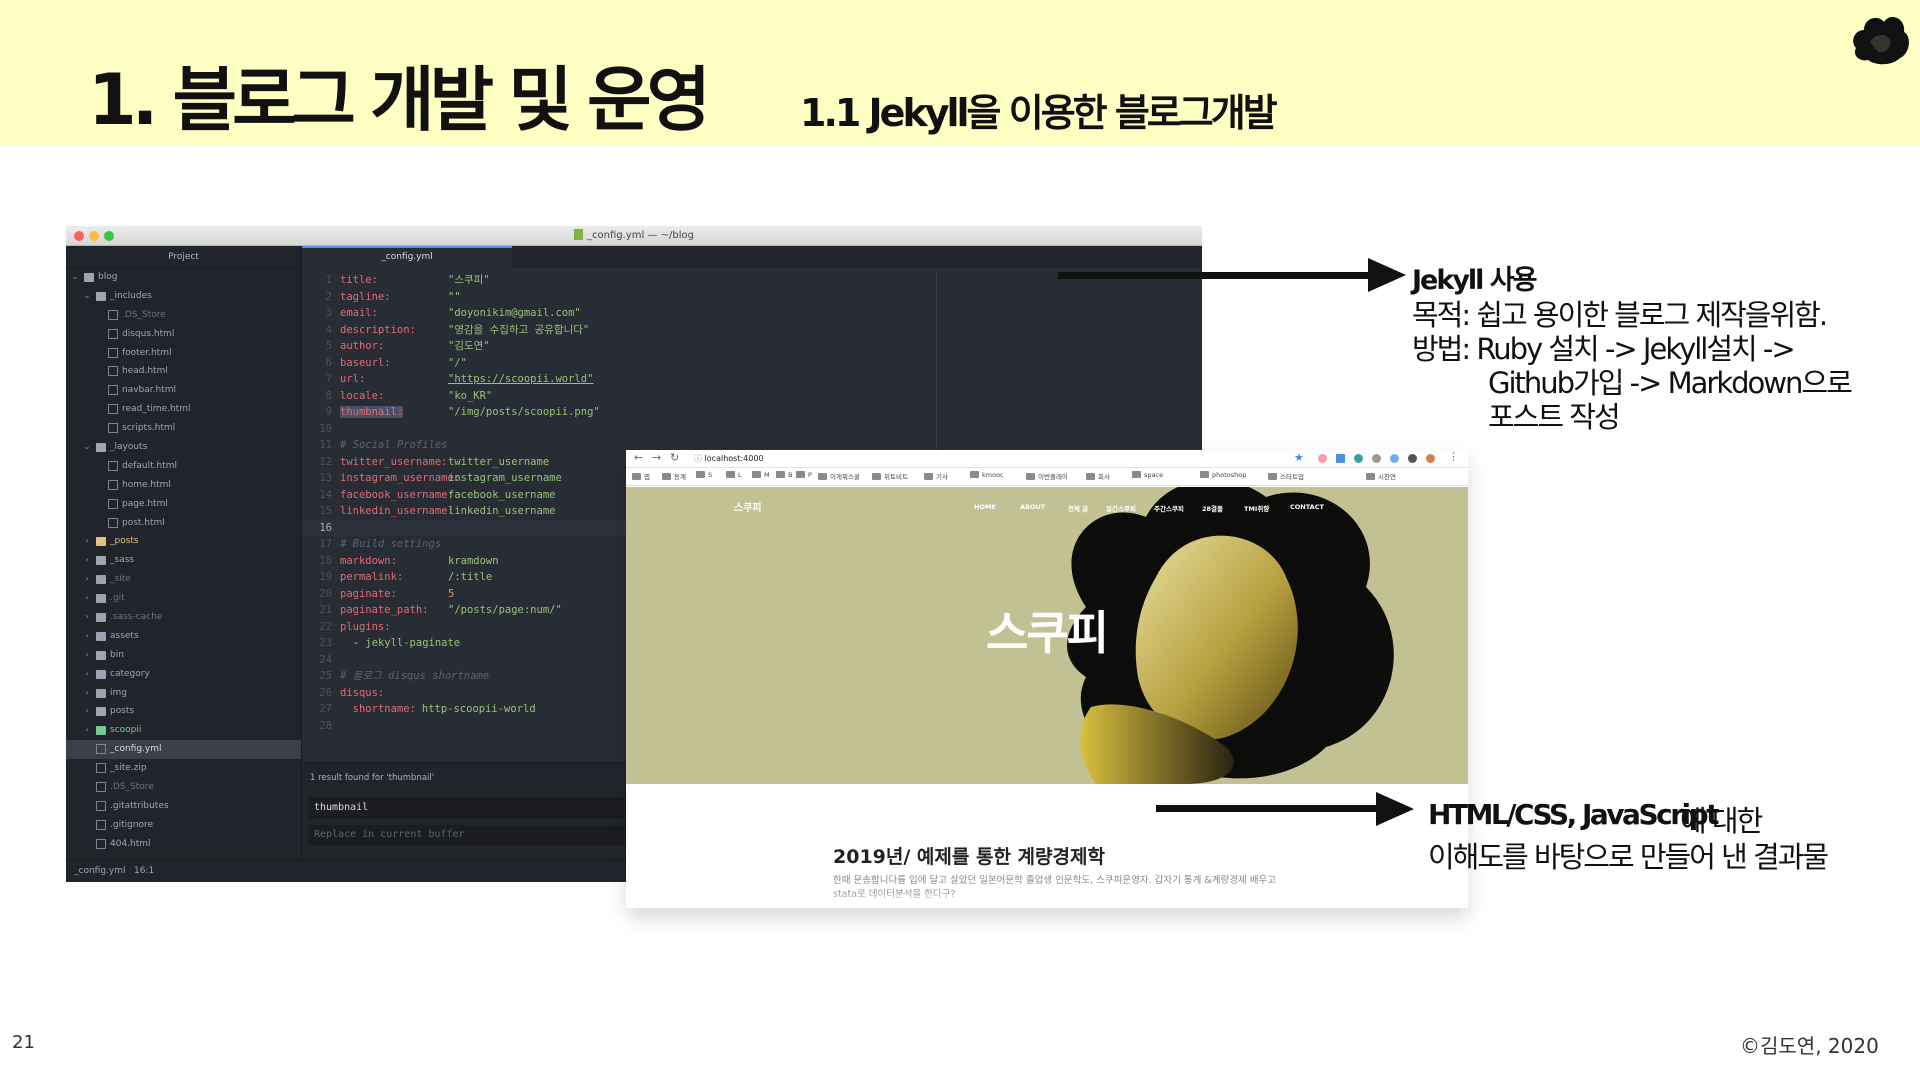  I want to click on tree-folder: ⌄ _layouts, so click(183, 447).